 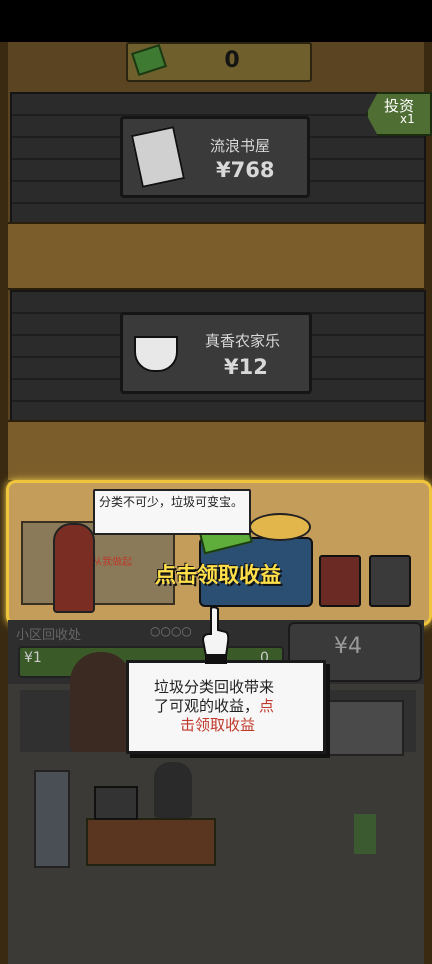 I want to click on tutorial-line-3: 击领取收益, so click(x=218, y=725).